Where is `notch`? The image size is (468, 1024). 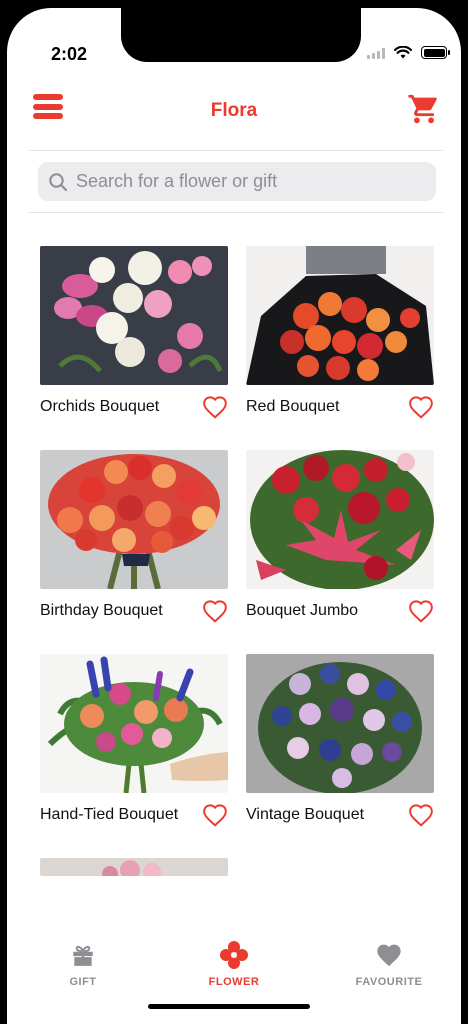 notch is located at coordinates (241, 35).